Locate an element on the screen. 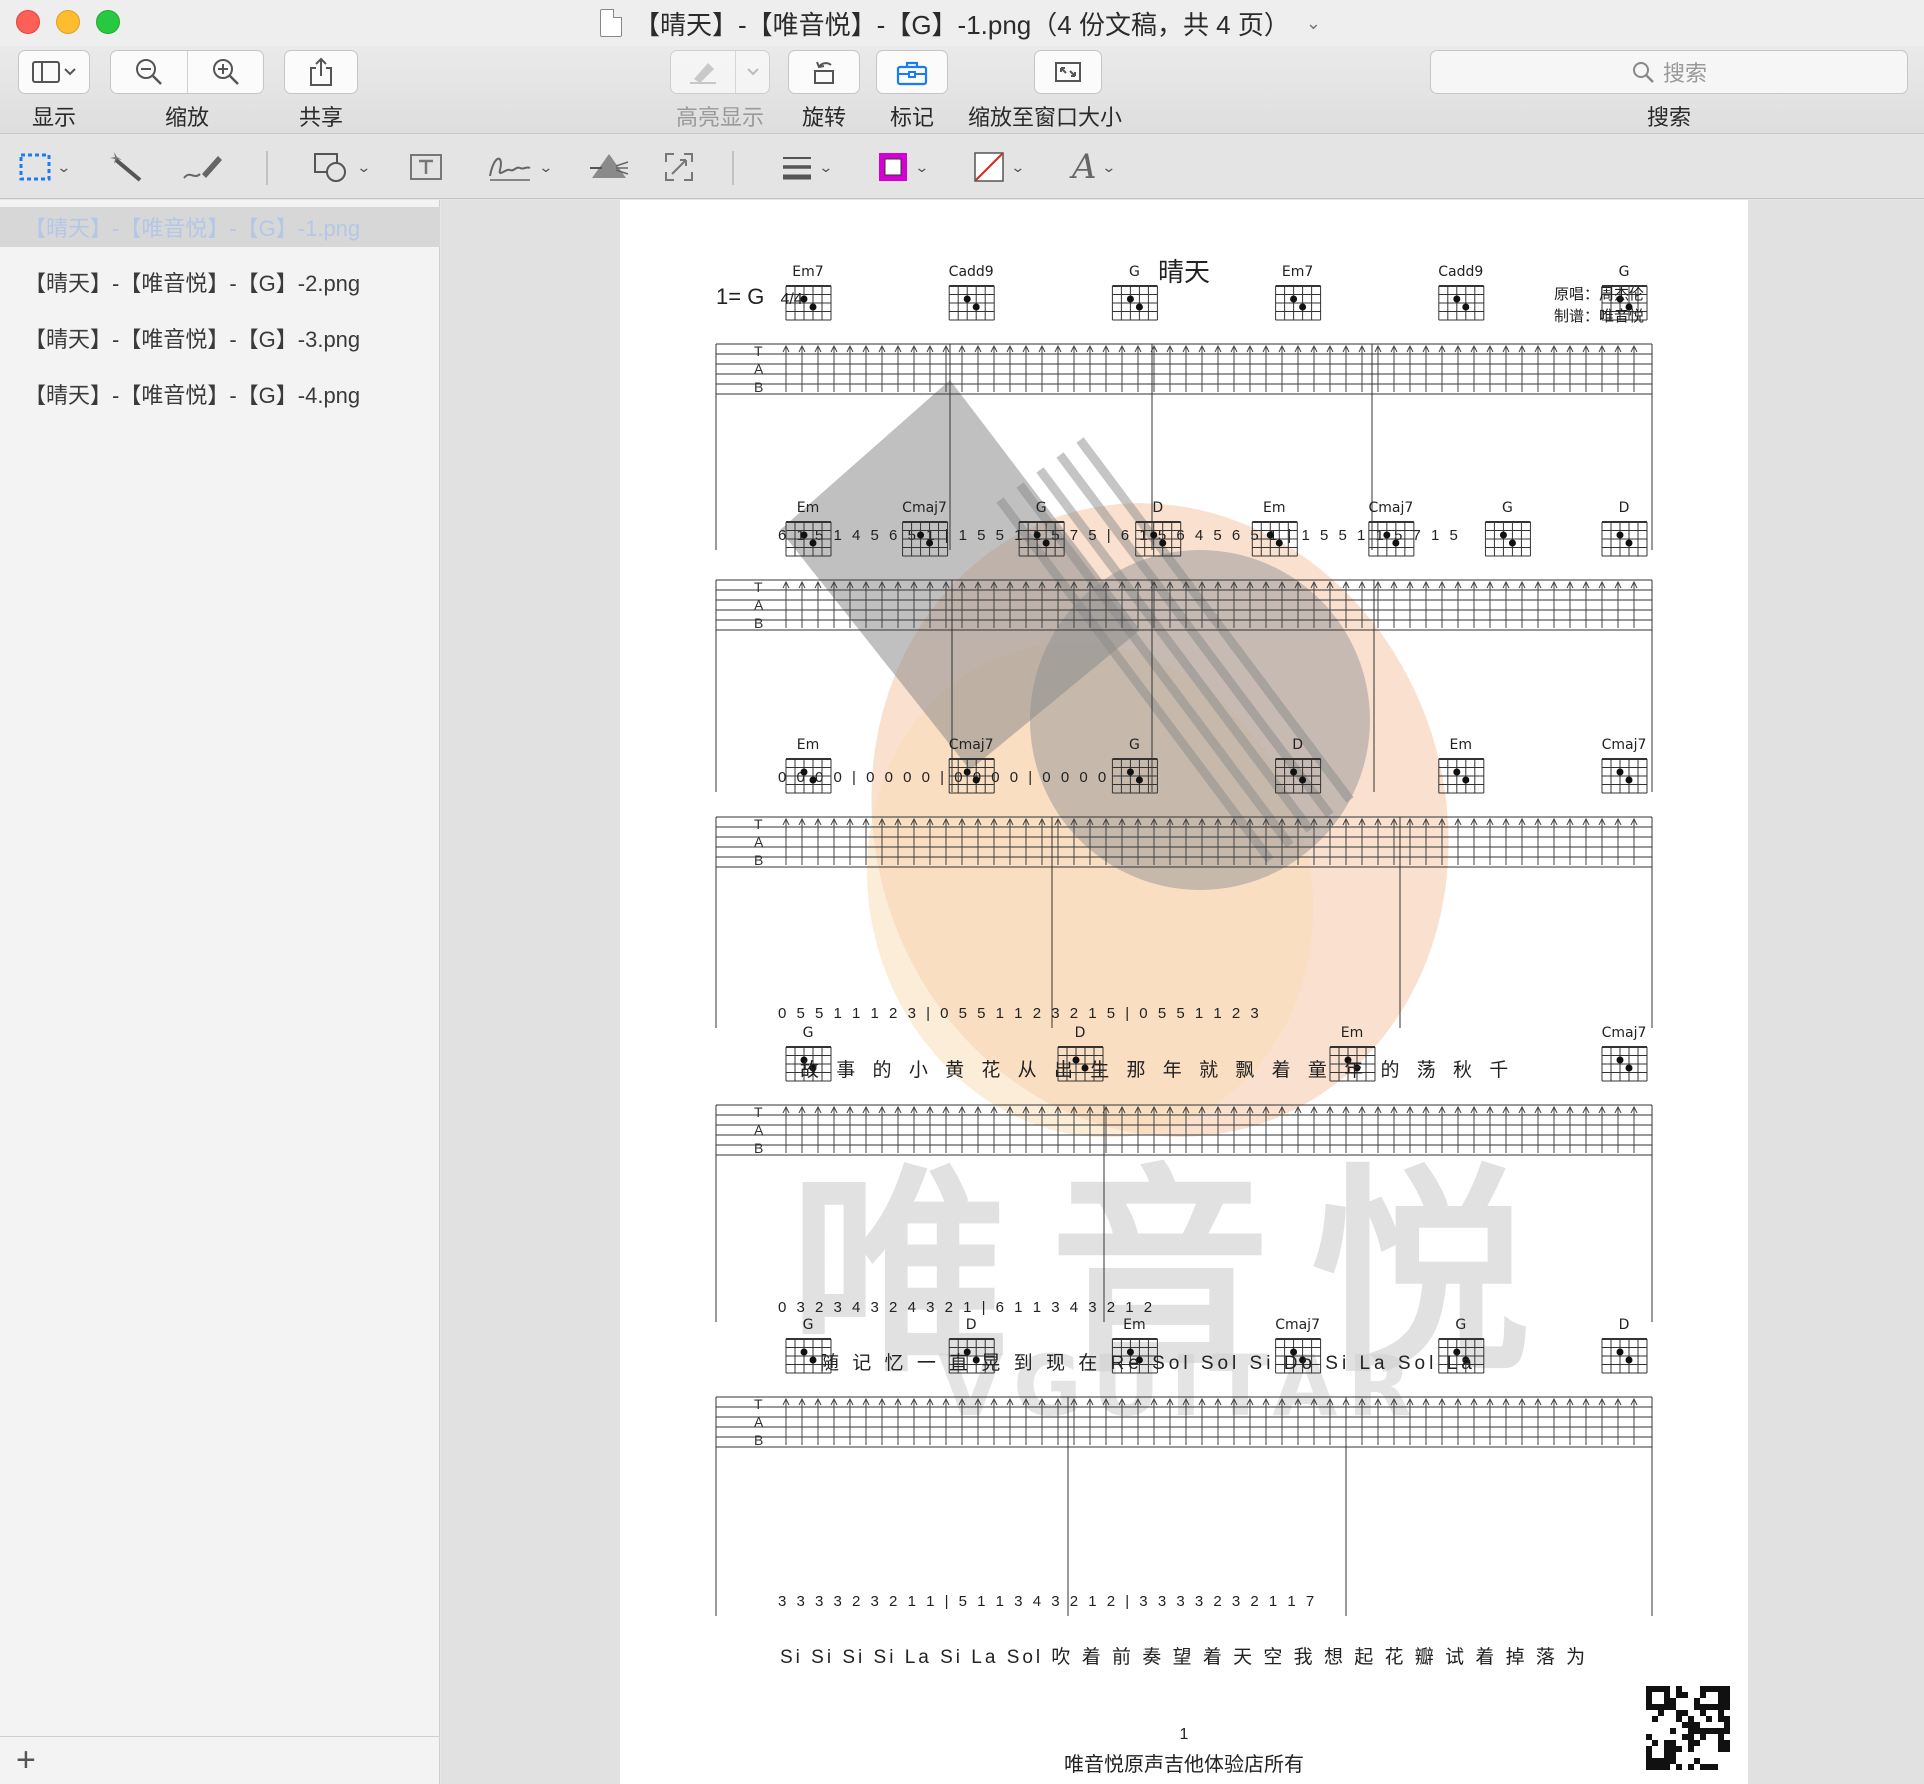  toolbar: 显示 缩放 共享 高亮显示 旋转 标记 缩放至窗口大小 搜索 搜索 is located at coordinates (962, 90).